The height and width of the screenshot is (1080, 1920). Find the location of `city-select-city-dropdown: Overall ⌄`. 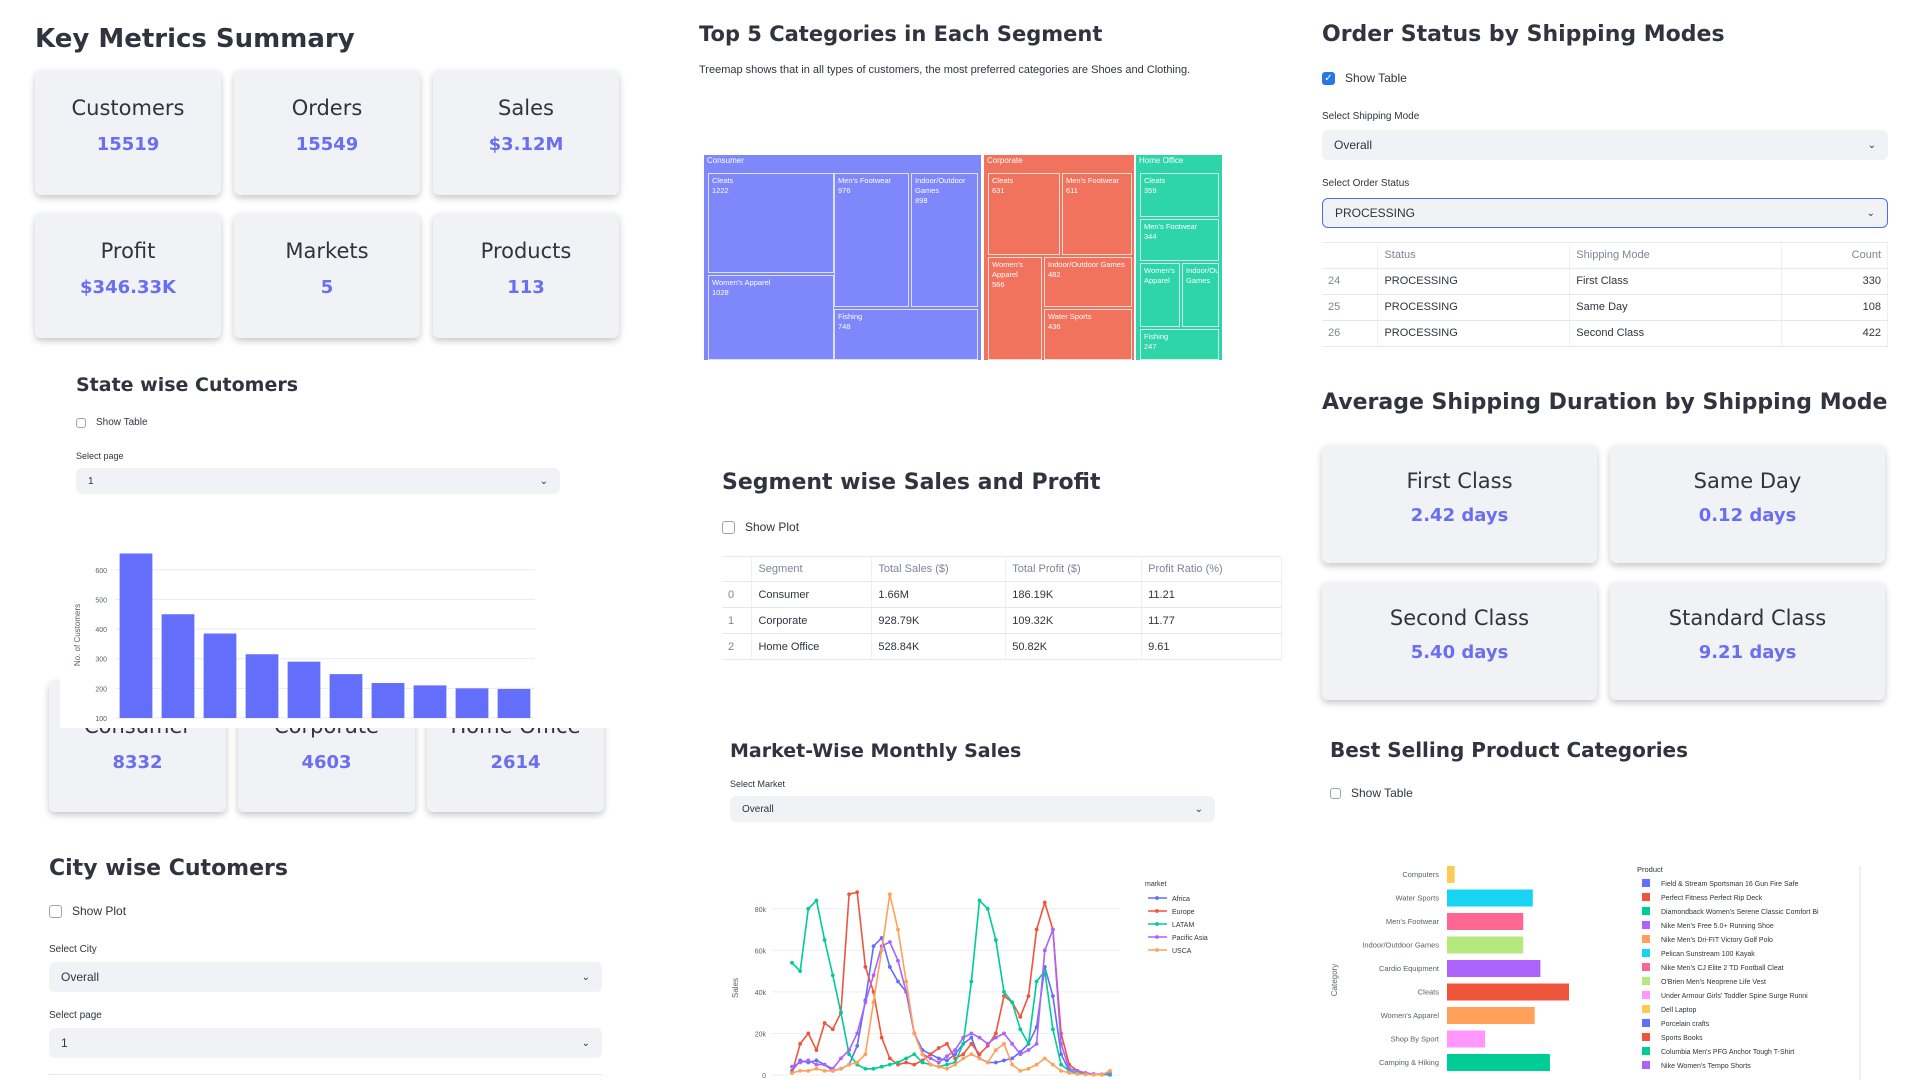

city-select-city-dropdown: Overall ⌄ is located at coordinates (325, 977).